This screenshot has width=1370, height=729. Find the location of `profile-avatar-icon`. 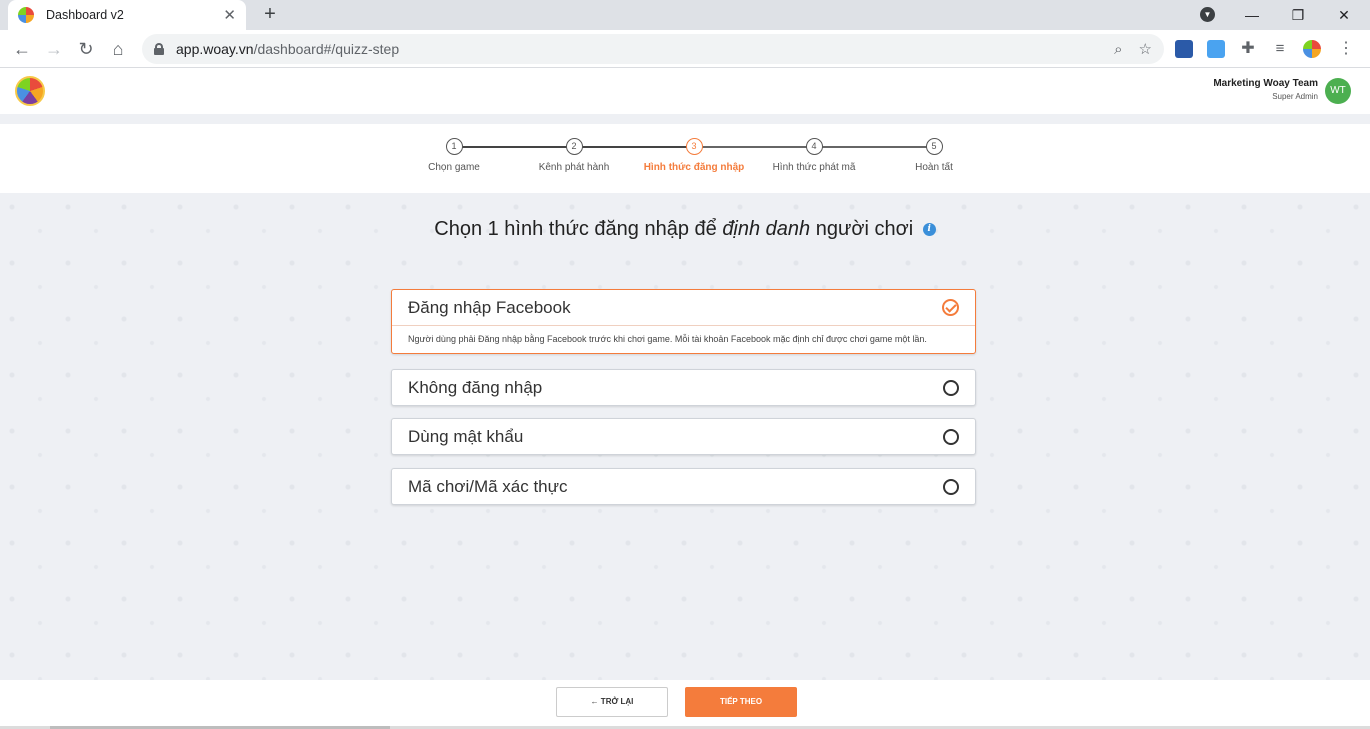

profile-avatar-icon is located at coordinates (1312, 49).